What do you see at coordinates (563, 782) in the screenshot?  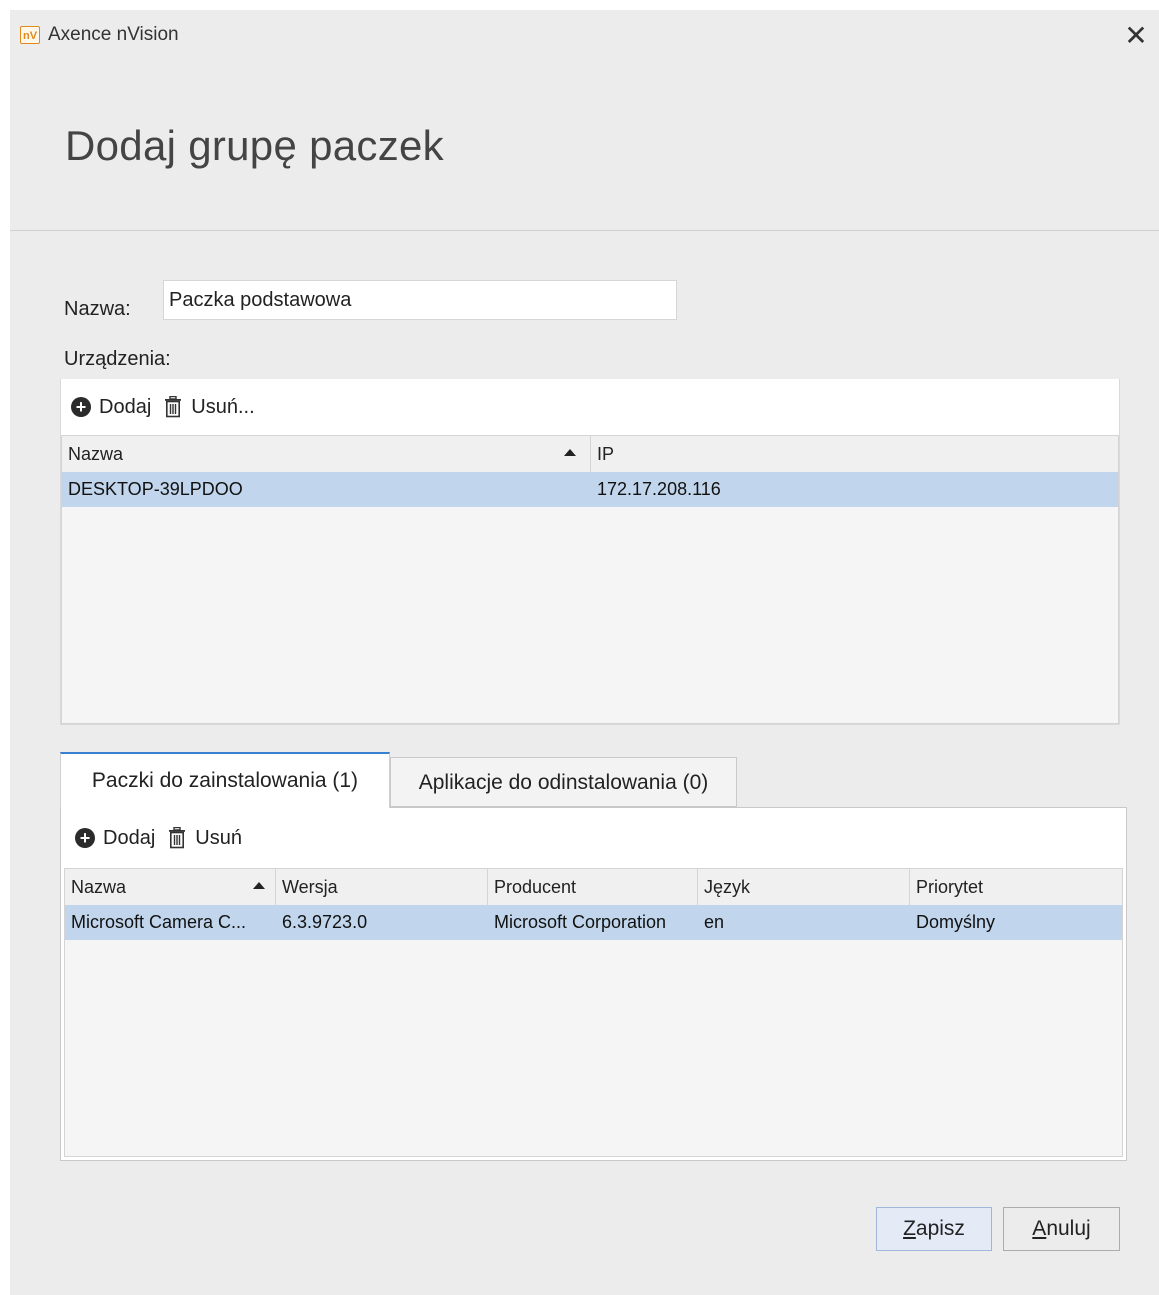 I see `tab-apps-to-uninstall: Aplikacje do odinstalowania (0)` at bounding box center [563, 782].